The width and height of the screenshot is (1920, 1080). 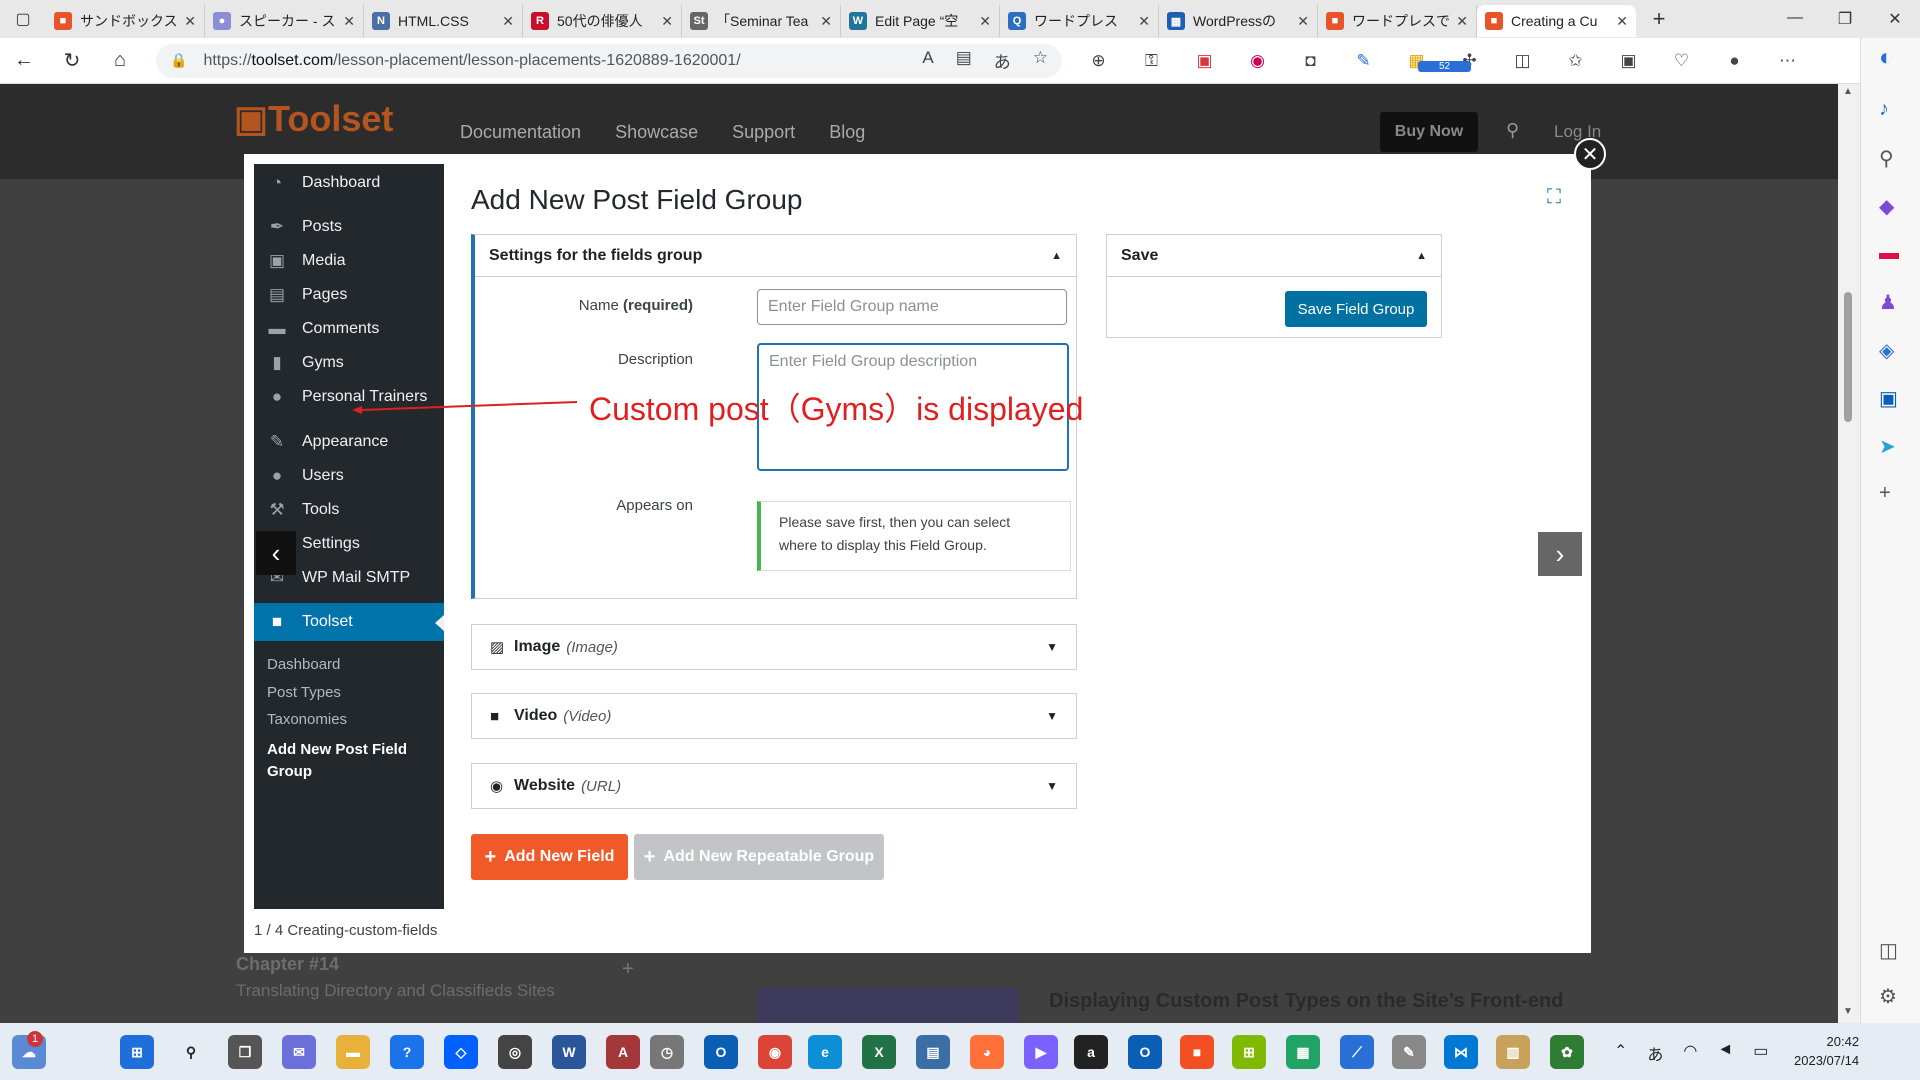 What do you see at coordinates (1363, 61) in the screenshot?
I see `pen-icon: ✎` at bounding box center [1363, 61].